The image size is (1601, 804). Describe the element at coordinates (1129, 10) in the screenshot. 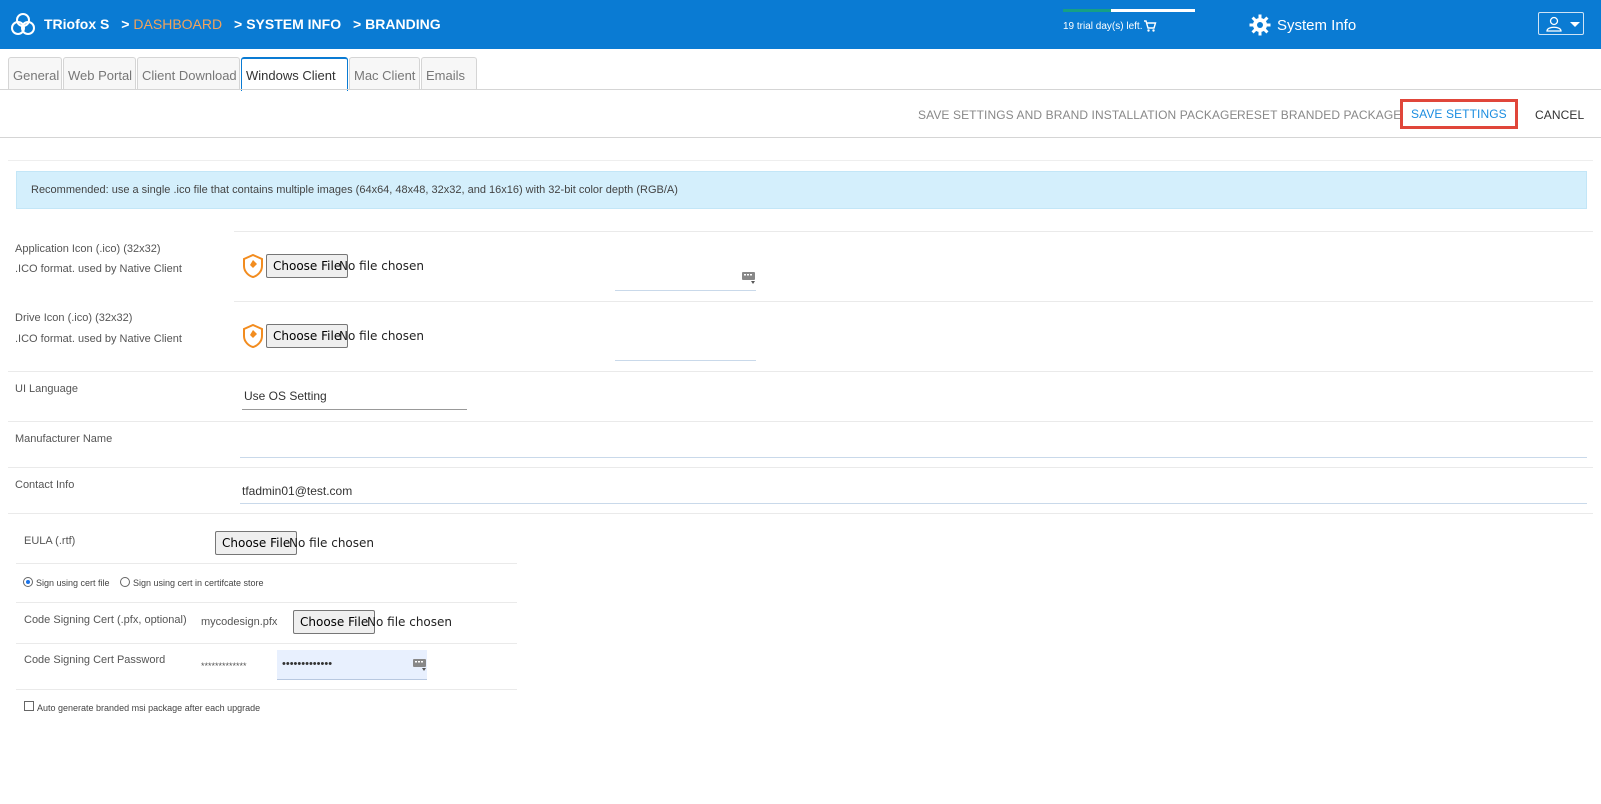

I see `trial-progress-bar` at that location.